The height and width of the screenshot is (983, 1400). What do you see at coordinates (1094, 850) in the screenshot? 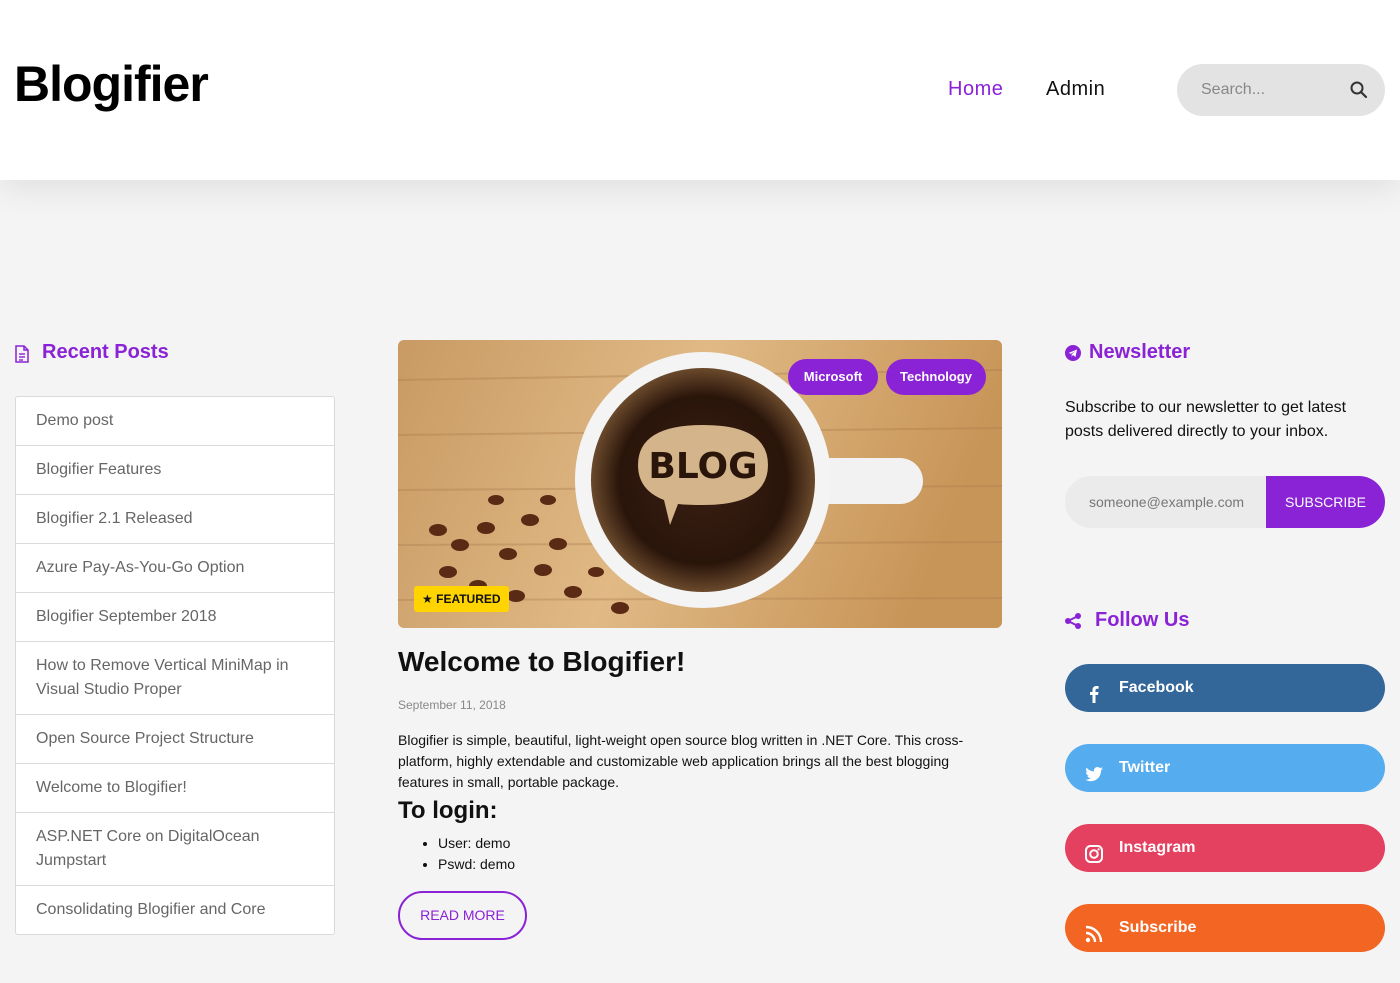
I see `instagram-icon` at bounding box center [1094, 850].